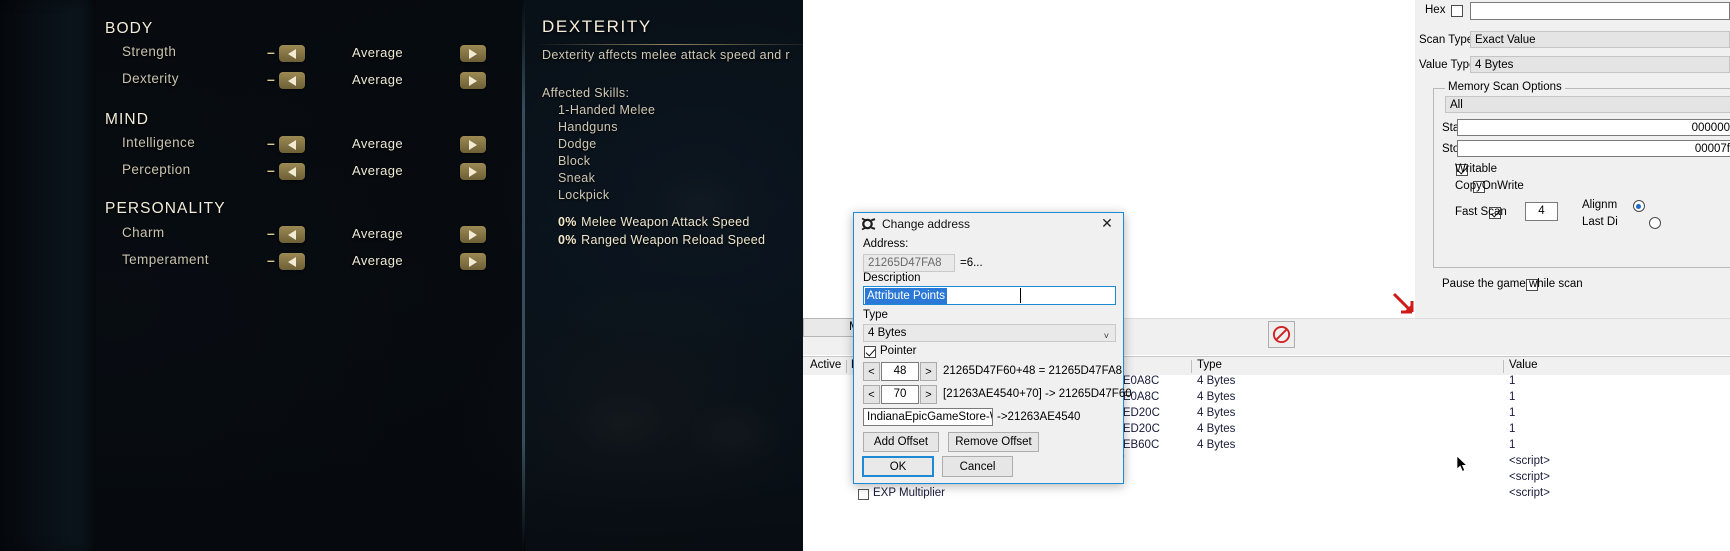 The height and width of the screenshot is (551, 1730). Describe the element at coordinates (1280, 355) in the screenshot. I see `splitter-grip` at that location.